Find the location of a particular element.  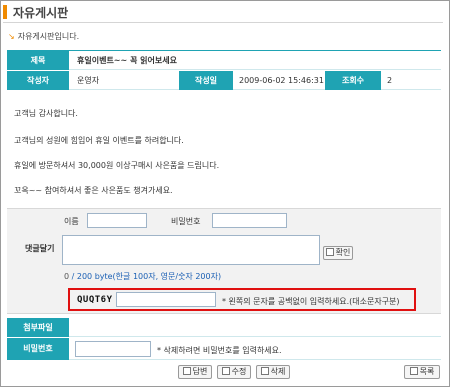

delete-password-input is located at coordinates (113, 349).